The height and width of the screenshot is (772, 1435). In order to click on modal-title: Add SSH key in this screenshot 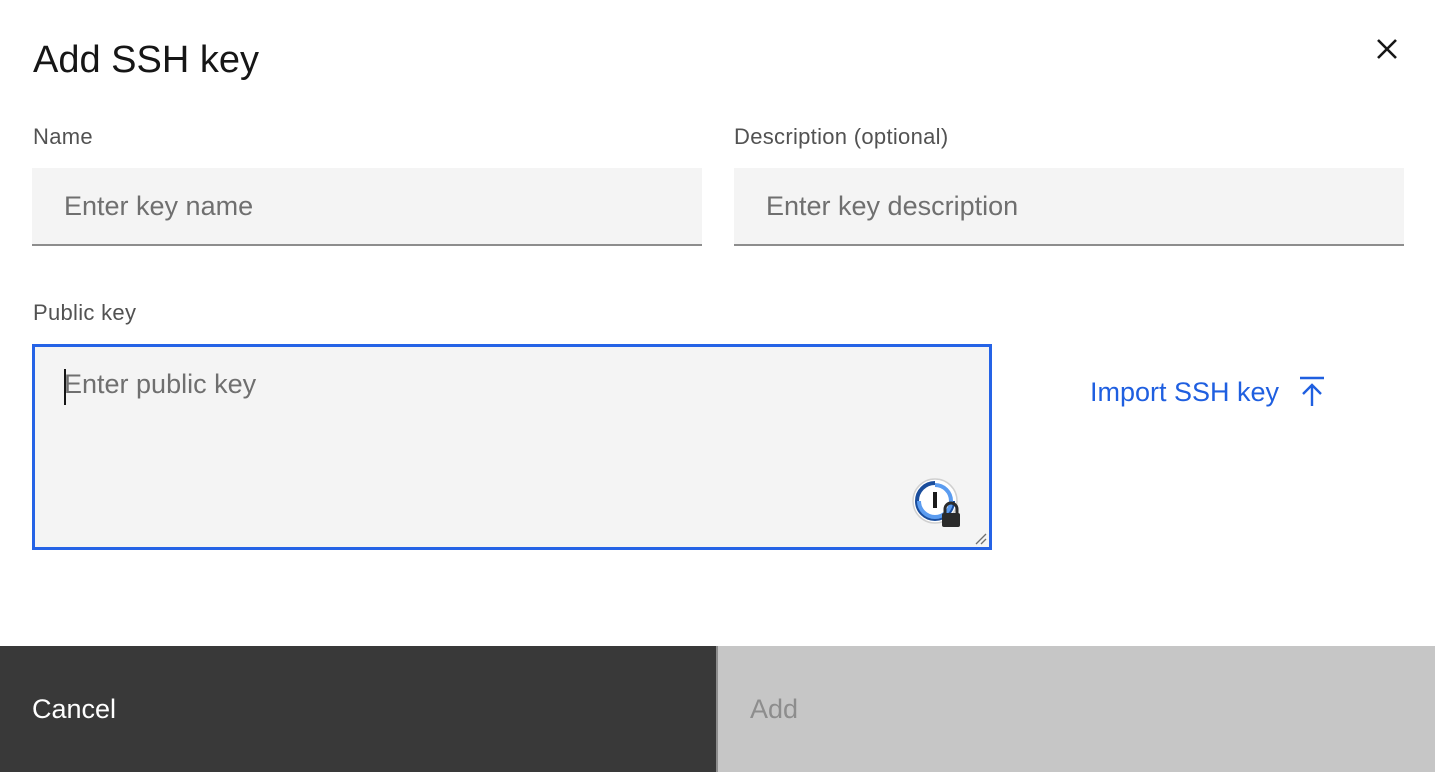, I will do `click(146, 60)`.